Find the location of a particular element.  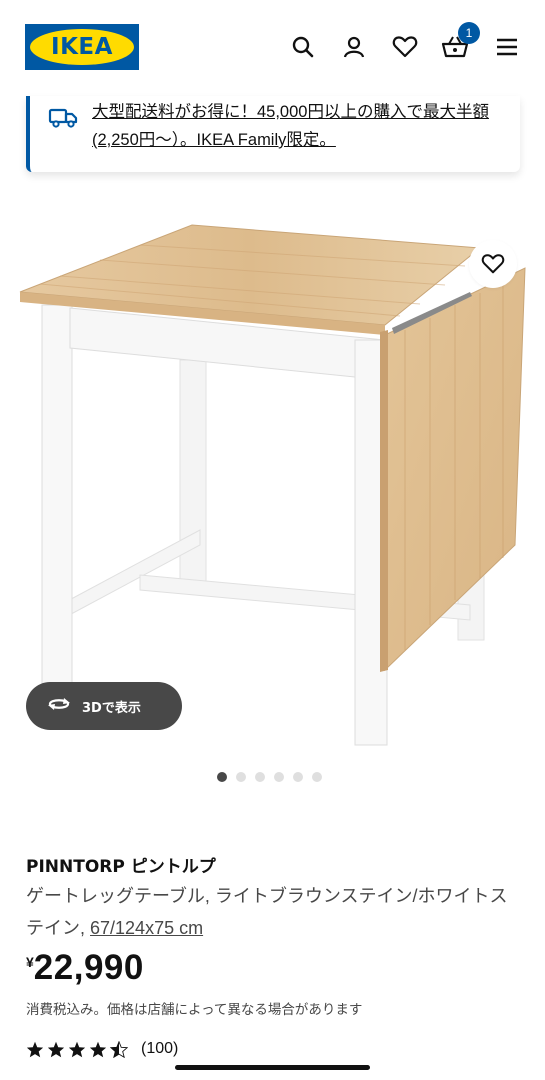

product-price: ¥ 22,990 is located at coordinates (85, 968).